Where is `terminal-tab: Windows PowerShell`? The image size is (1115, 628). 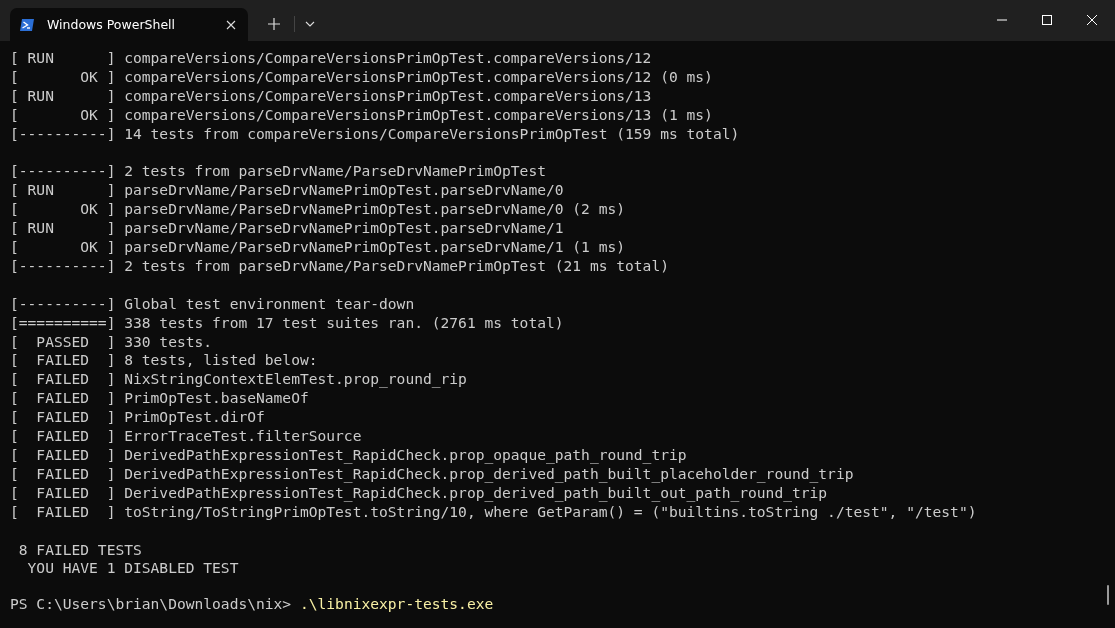 terminal-tab: Windows PowerShell is located at coordinates (129, 24).